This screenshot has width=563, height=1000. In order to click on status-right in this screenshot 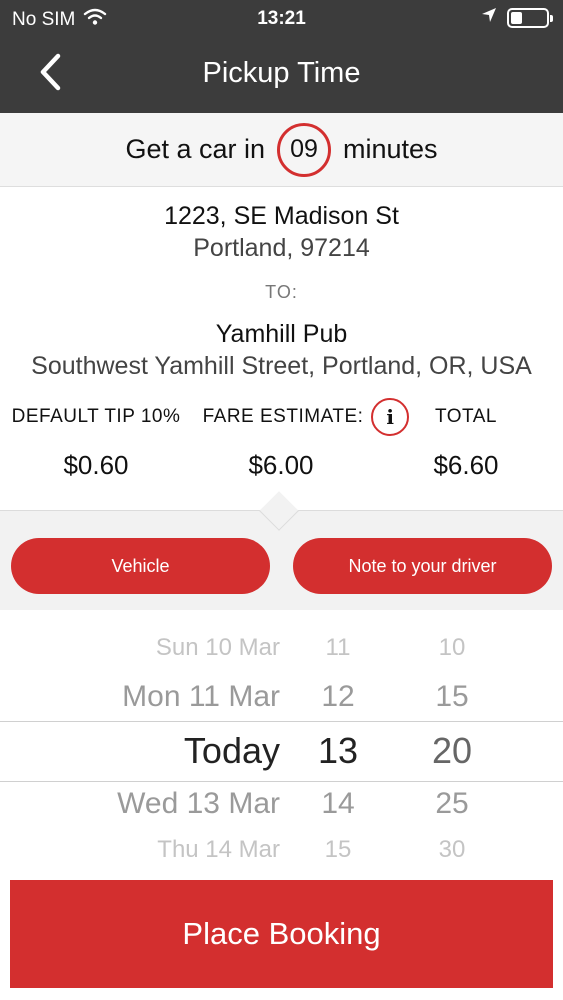, I will do `click(517, 18)`.